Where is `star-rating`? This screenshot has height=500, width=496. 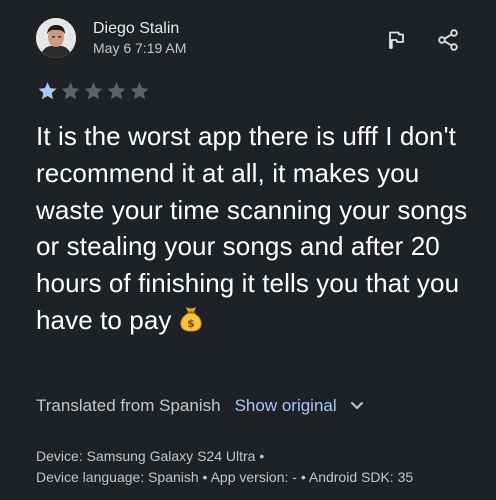 star-rating is located at coordinates (93, 91).